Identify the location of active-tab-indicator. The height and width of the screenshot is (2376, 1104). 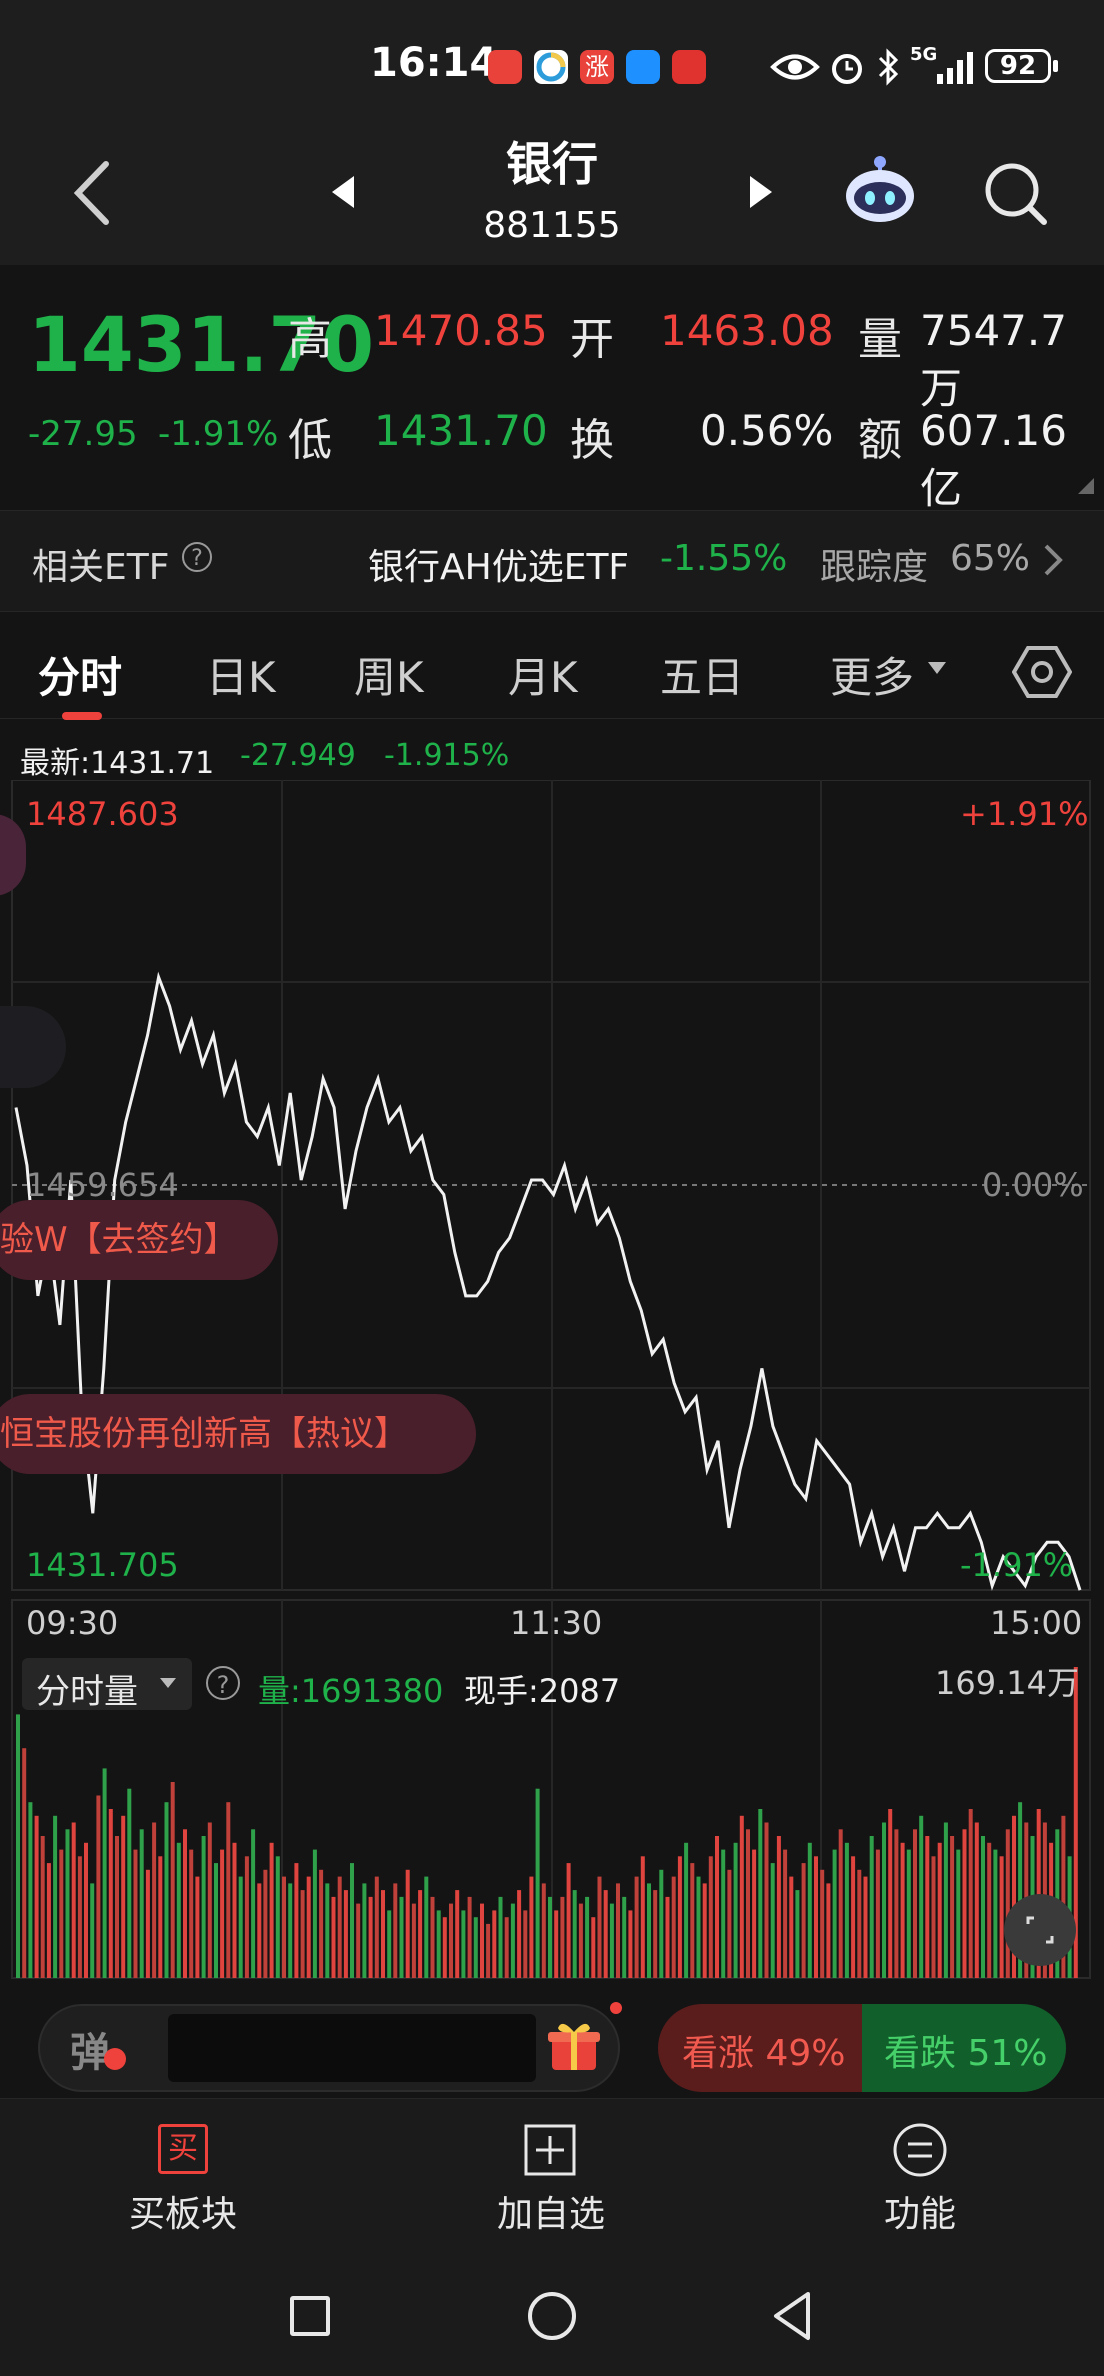
(82, 716).